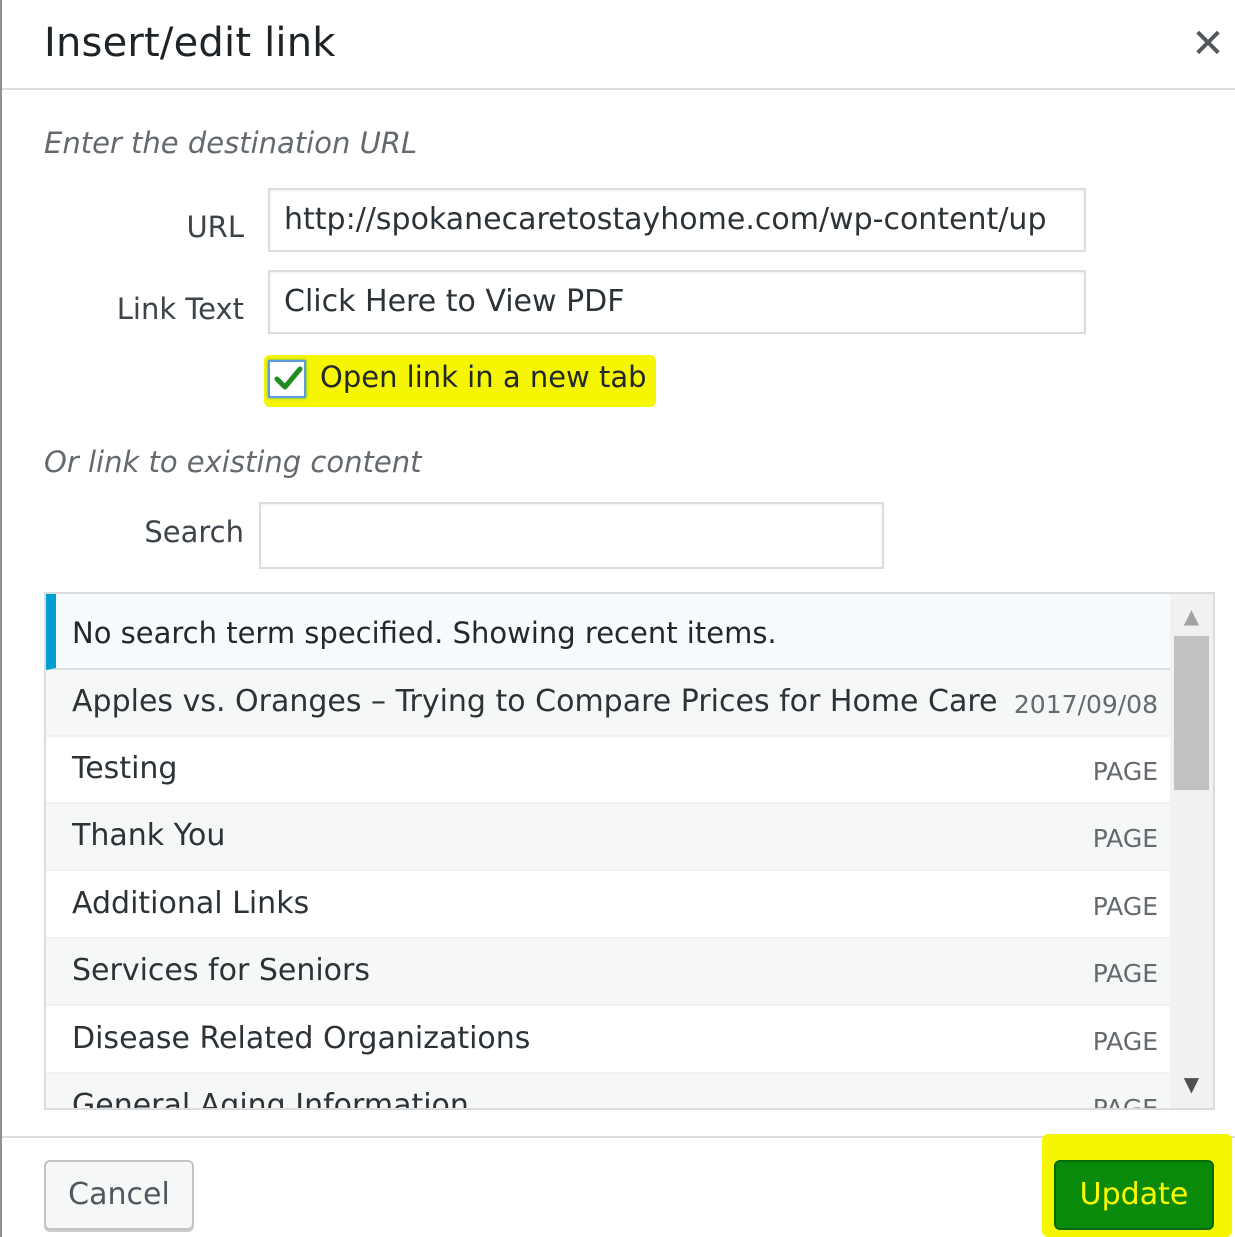 The height and width of the screenshot is (1237, 1235). Describe the element at coordinates (1191, 616) in the screenshot. I see `scroll-up-icon: ▲` at that location.